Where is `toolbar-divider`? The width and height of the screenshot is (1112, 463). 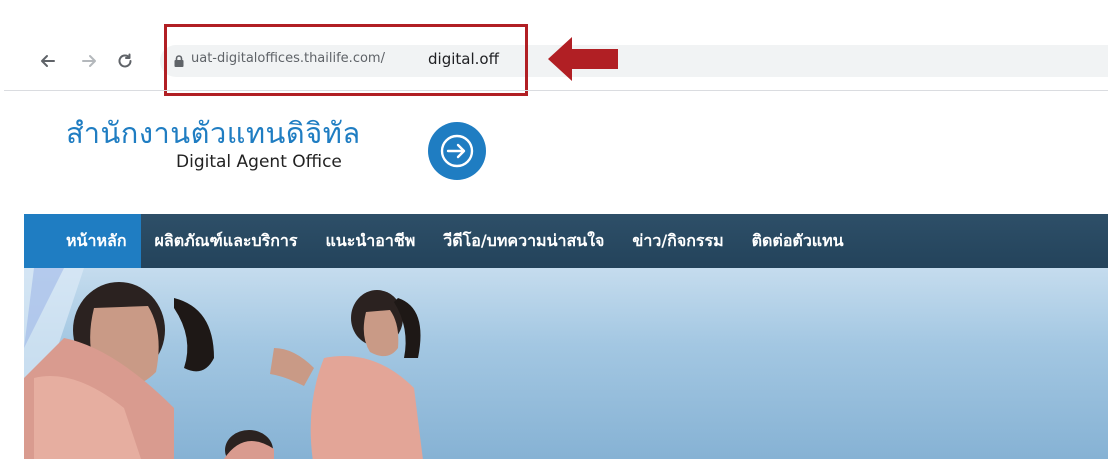
toolbar-divider is located at coordinates (556, 90).